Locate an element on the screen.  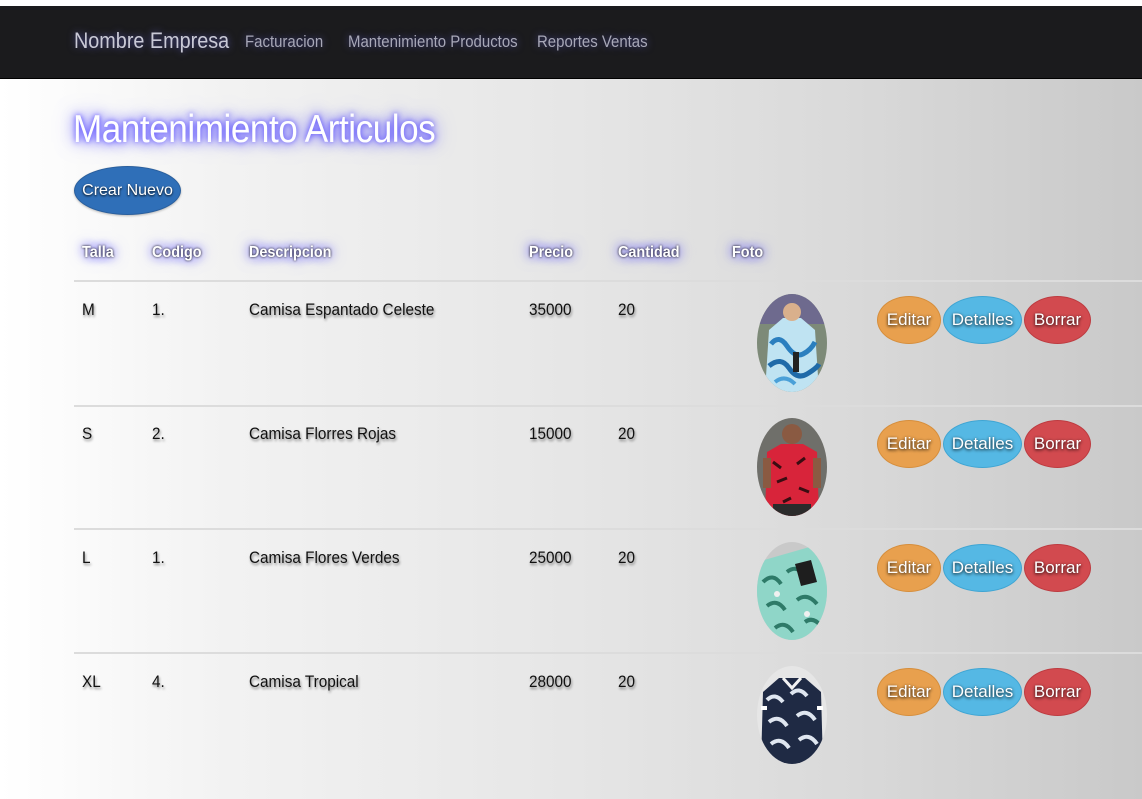
cell-precio: 25000 is located at coordinates (550, 557).